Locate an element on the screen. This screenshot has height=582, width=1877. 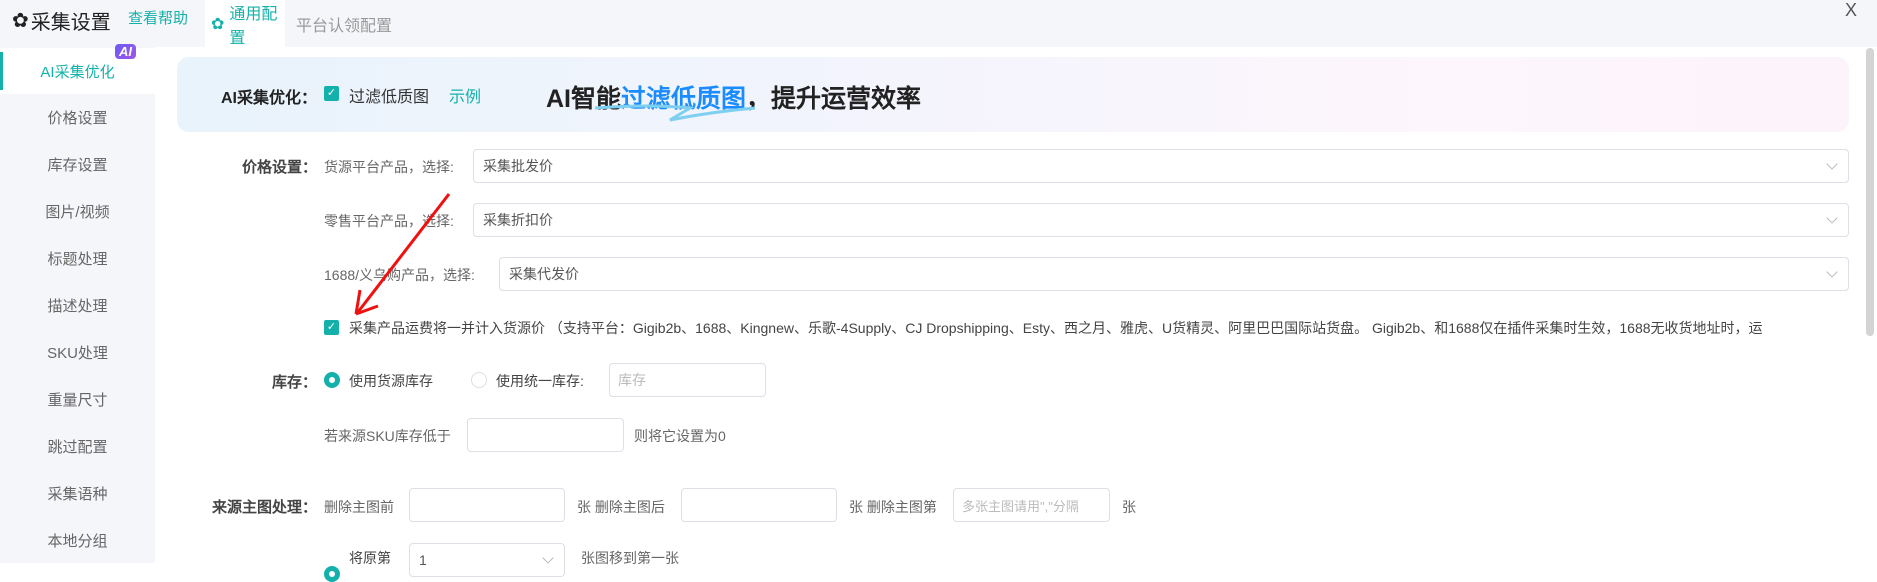
sidebar-item-title: 标题处理 is located at coordinates (77, 258).